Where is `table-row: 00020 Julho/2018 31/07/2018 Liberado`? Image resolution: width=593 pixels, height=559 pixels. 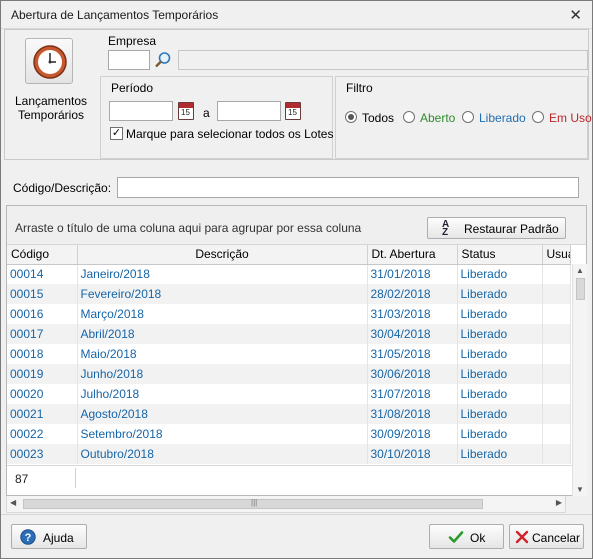
table-row: 00020 Julho/2018 31/07/2018 Liberado is located at coordinates (289, 394).